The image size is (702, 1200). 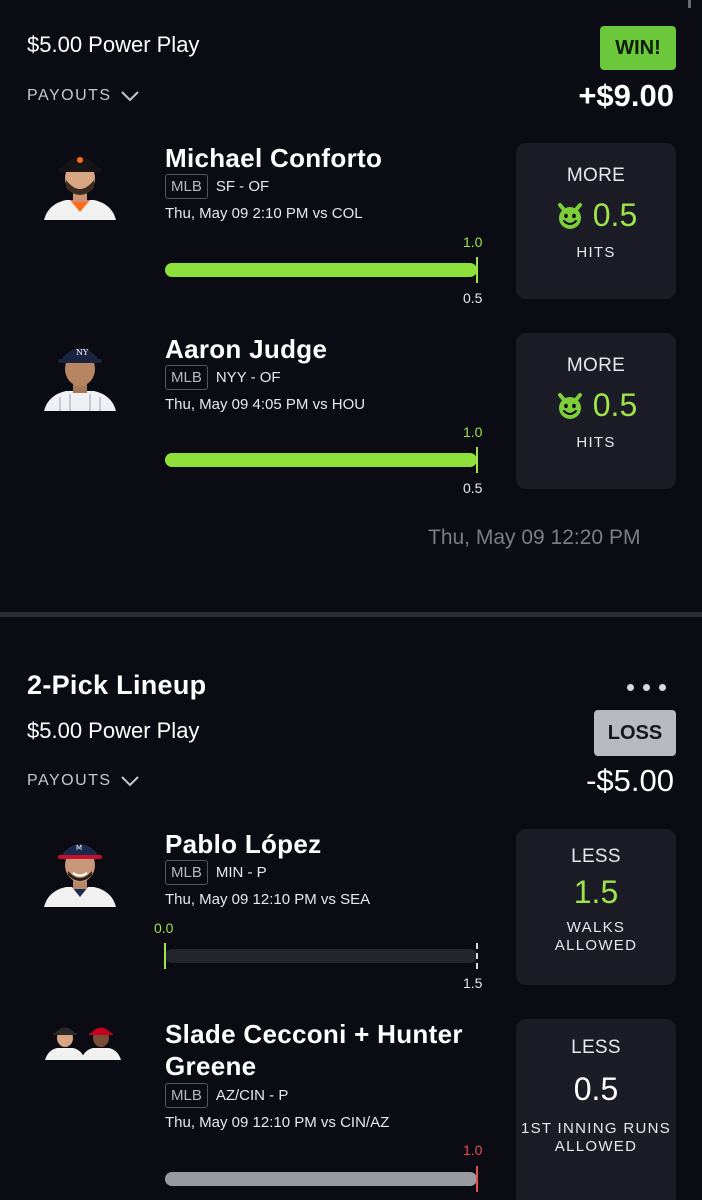 I want to click on pick-stat-line1: WALKS, so click(x=596, y=927).